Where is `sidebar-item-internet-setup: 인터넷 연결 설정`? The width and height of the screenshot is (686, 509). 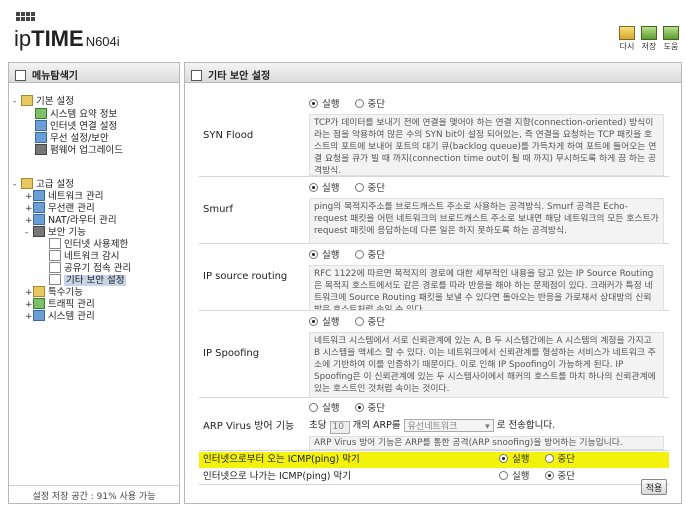
sidebar-item-internet-setup: 인터넷 연결 설정 is located at coordinates (76, 126).